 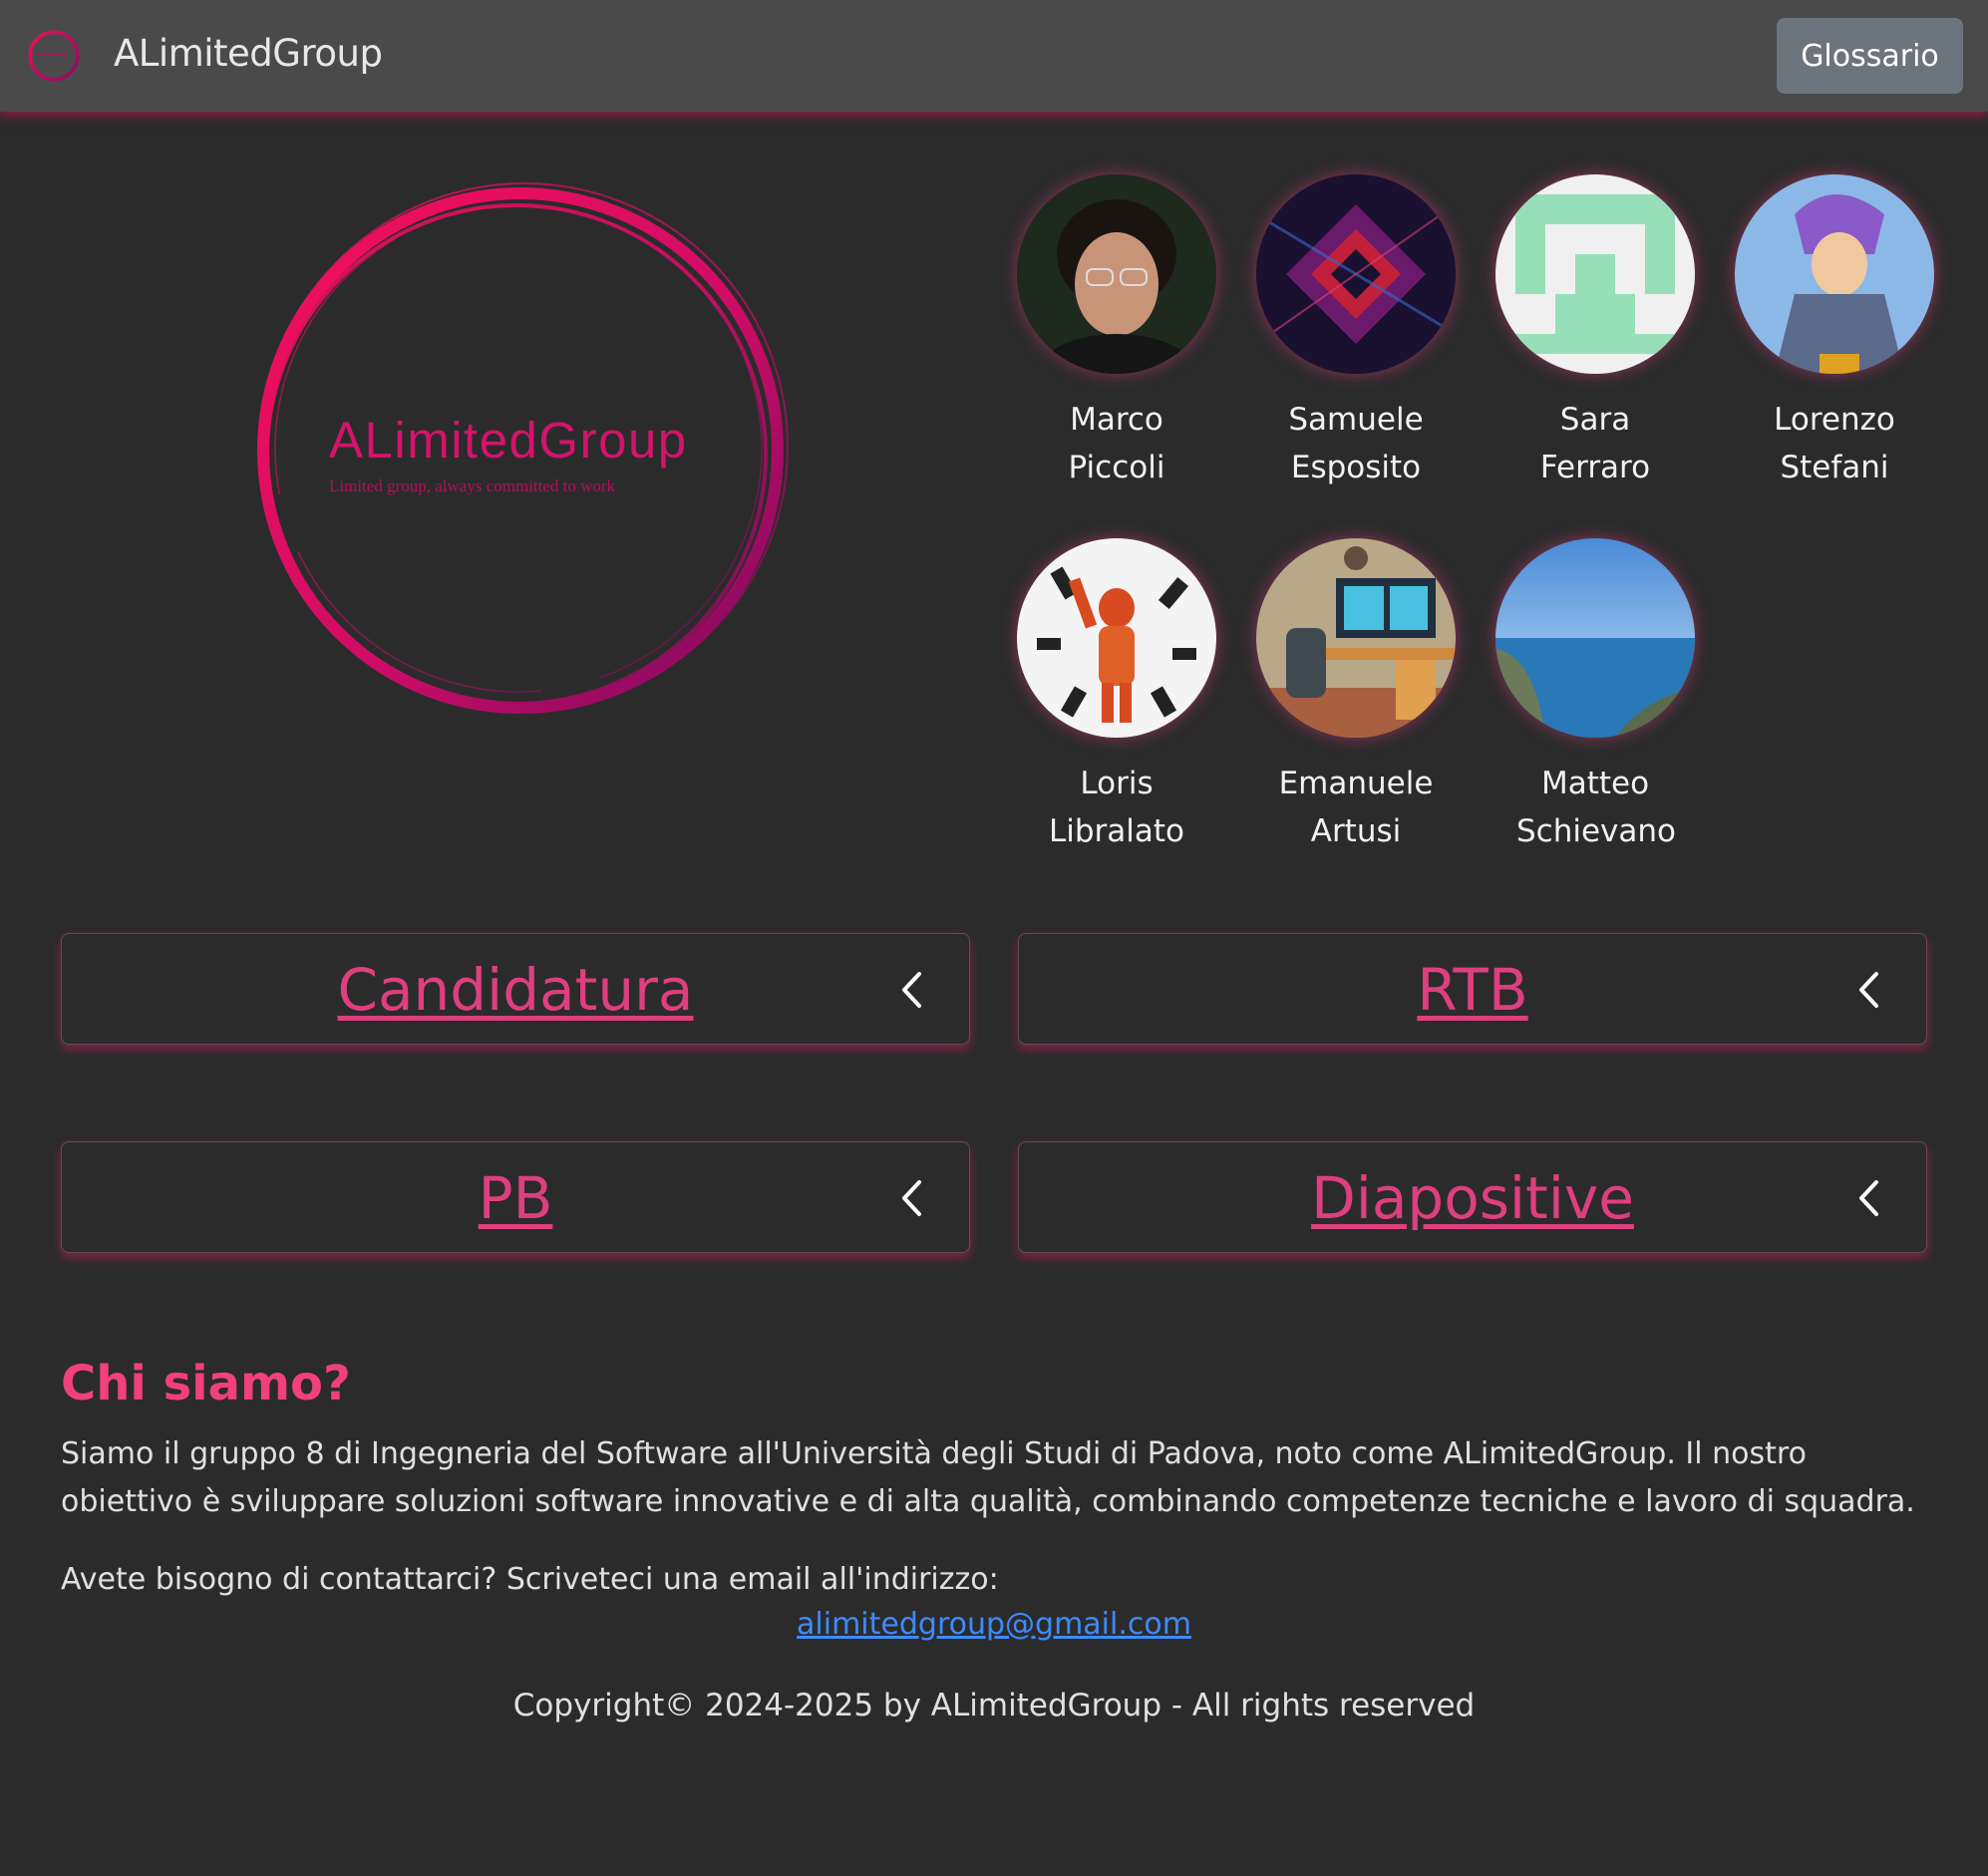 I want to click on member-name: Sara Ferraro, so click(x=1595, y=444).